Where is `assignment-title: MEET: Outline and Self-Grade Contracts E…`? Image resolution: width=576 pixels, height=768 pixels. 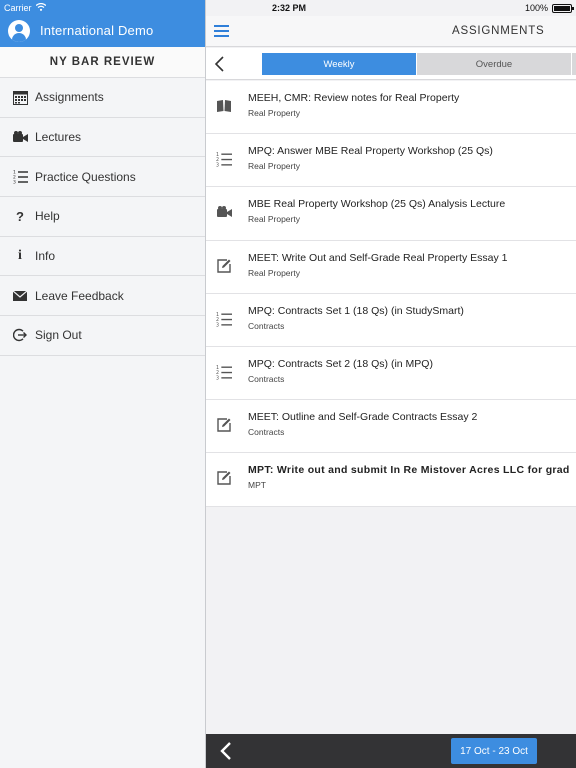
assignment-title: MEET: Outline and Self-Grade Contracts E… is located at coordinates (363, 417).